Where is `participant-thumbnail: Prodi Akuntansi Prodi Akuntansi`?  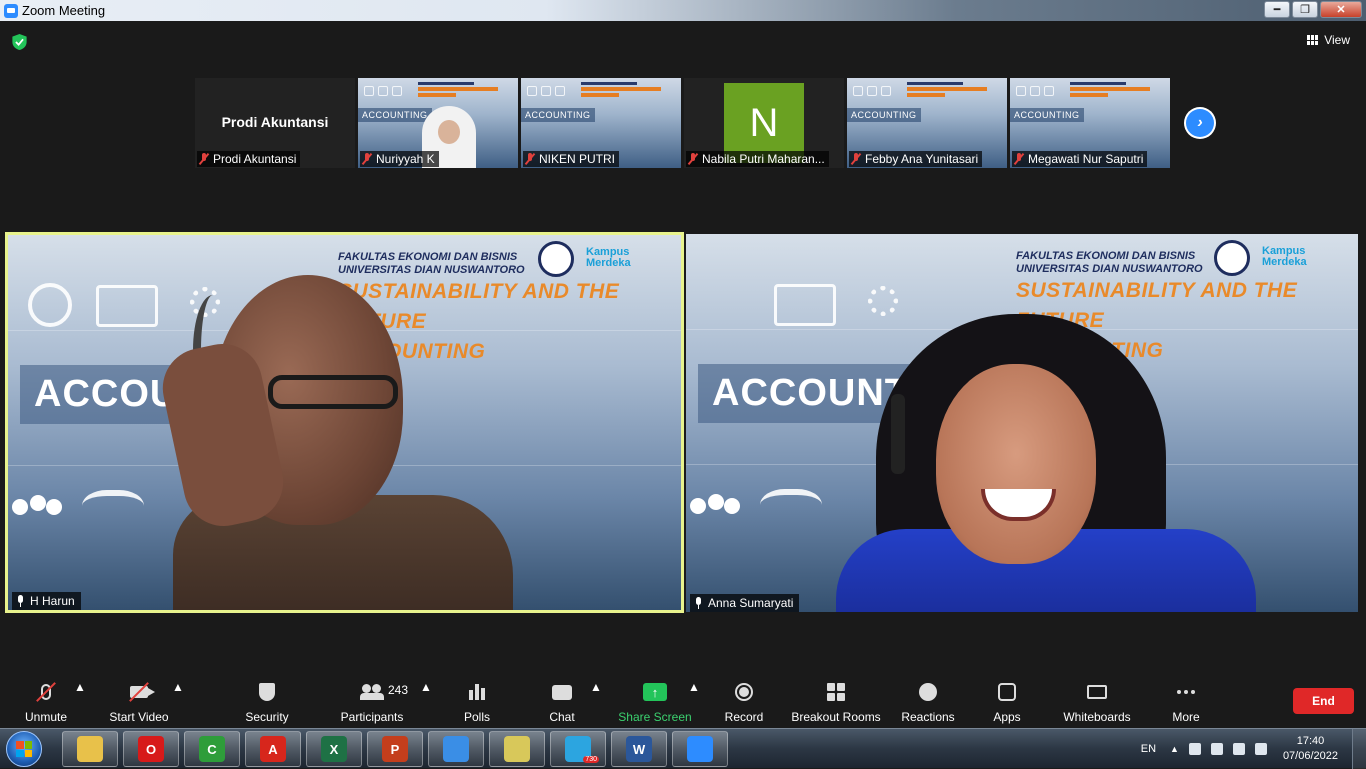
participant-thumbnail: Prodi Akuntansi Prodi Akuntansi is located at coordinates (275, 123).